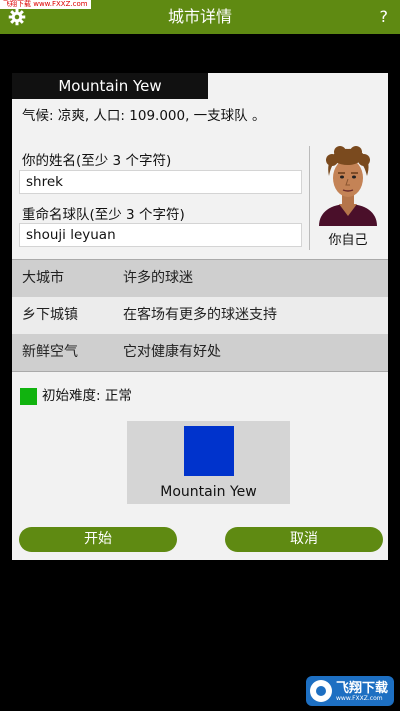  I want to click on name-input: shrek, so click(160, 182).